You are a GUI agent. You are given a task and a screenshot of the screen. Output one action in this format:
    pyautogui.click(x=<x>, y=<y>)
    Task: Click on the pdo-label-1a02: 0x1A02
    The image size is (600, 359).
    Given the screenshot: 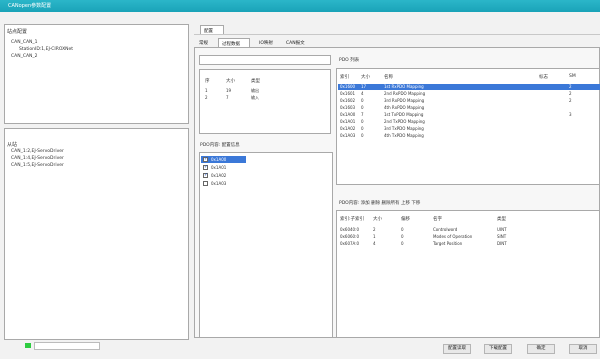 What is the action you would take?
    pyautogui.click(x=218, y=175)
    